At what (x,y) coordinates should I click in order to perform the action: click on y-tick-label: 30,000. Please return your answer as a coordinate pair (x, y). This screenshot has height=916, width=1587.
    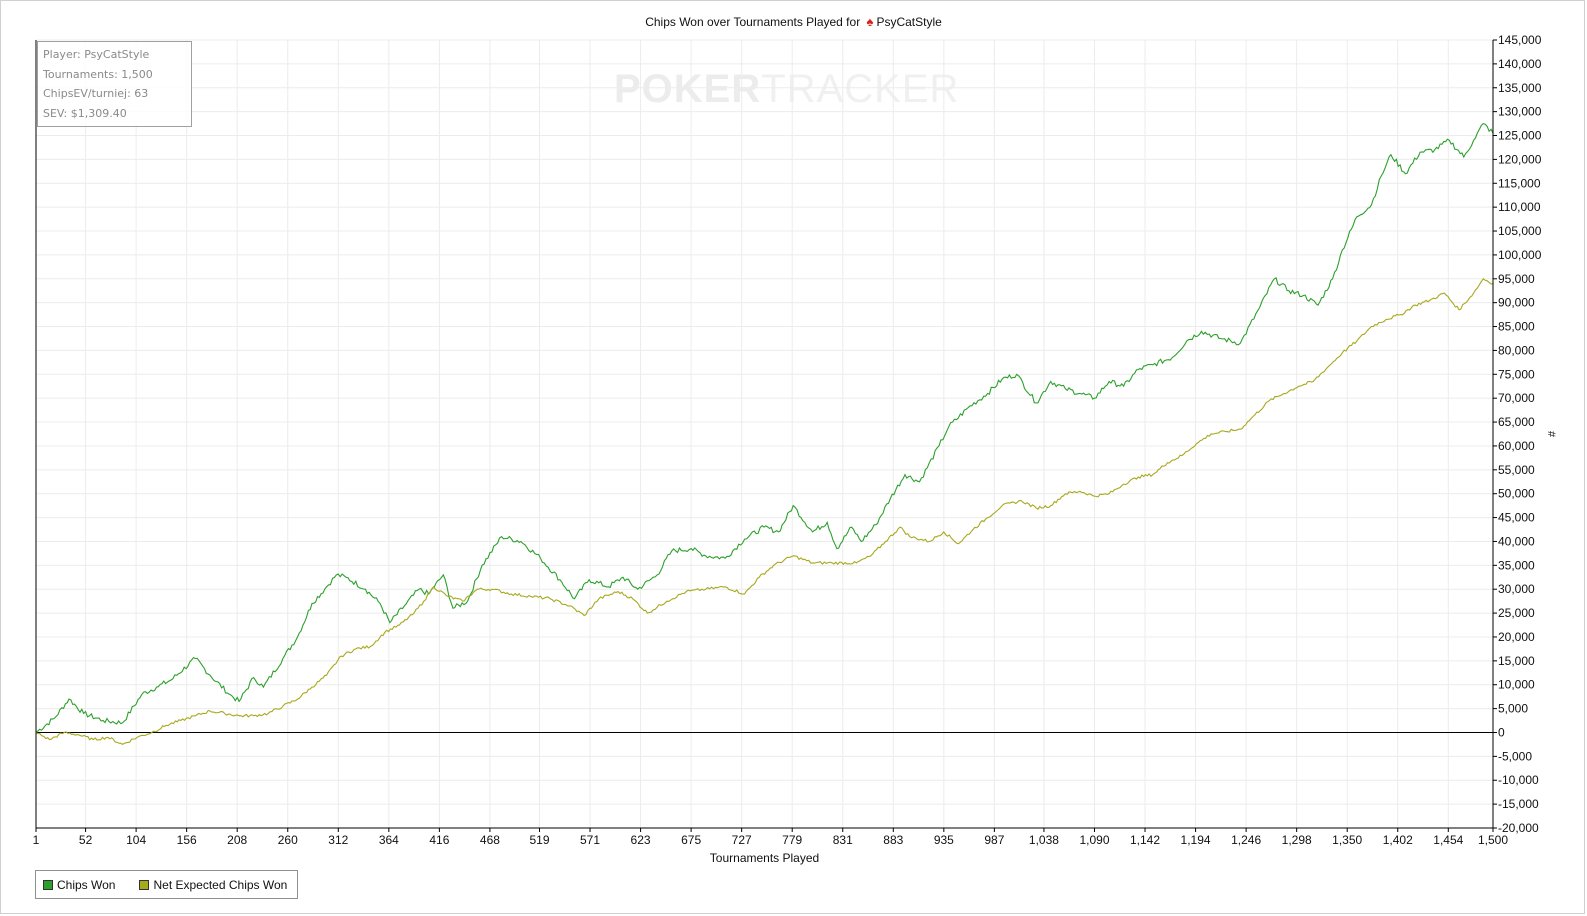
    Looking at the image, I should click on (1516, 589).